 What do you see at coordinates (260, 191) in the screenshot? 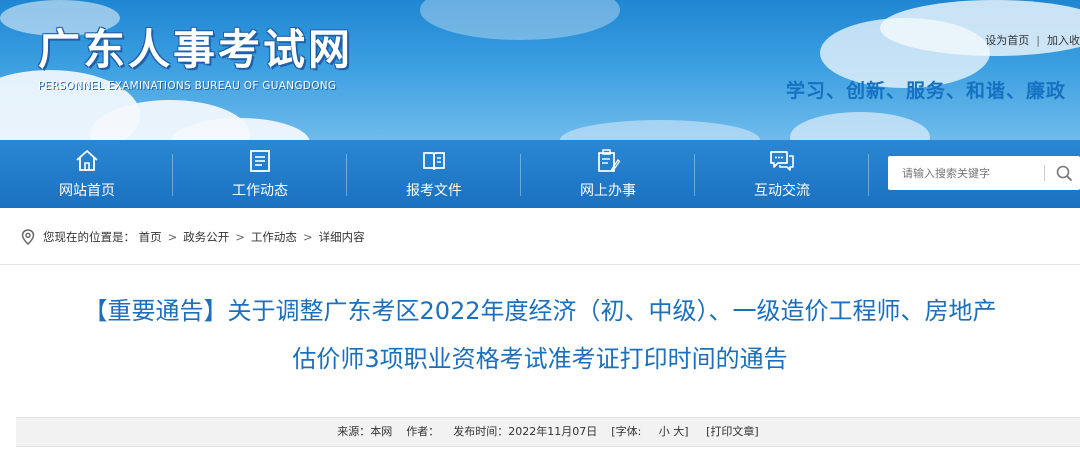
I see `nav-item-label: 工作动态` at bounding box center [260, 191].